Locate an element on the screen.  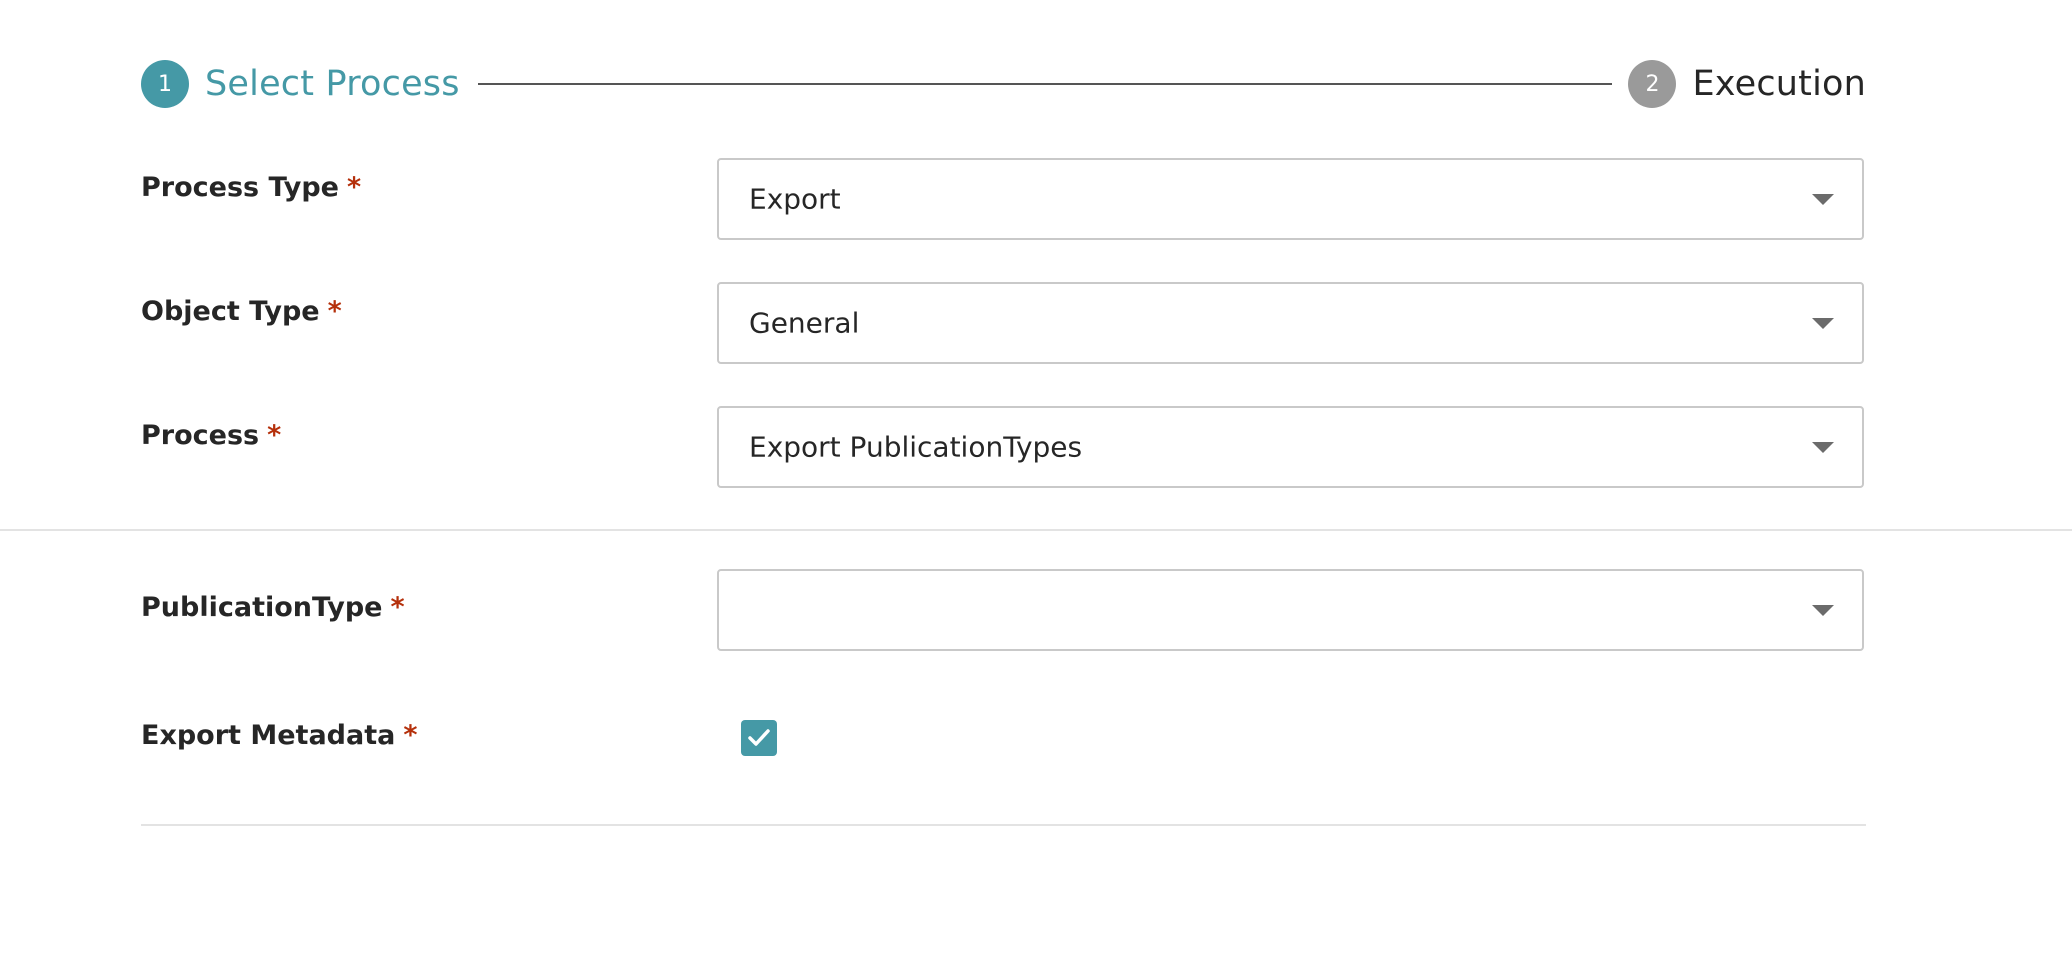
step-execution: 2 Execution is located at coordinates (1747, 84).